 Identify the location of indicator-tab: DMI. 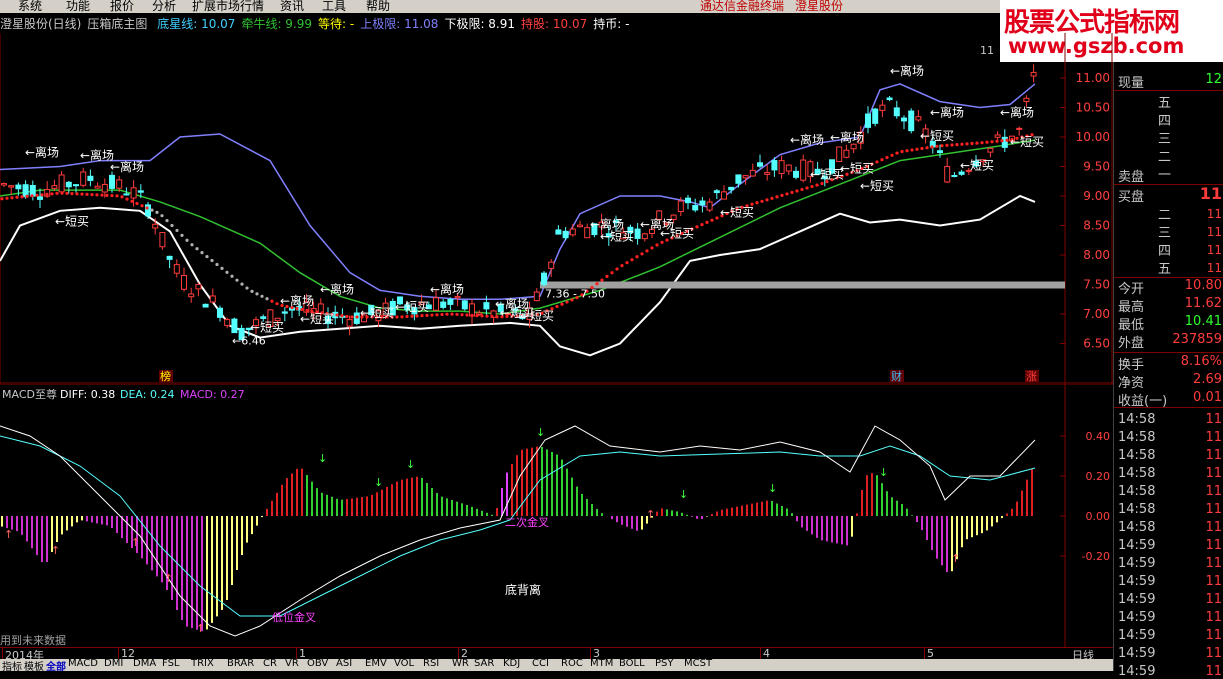
(113, 664).